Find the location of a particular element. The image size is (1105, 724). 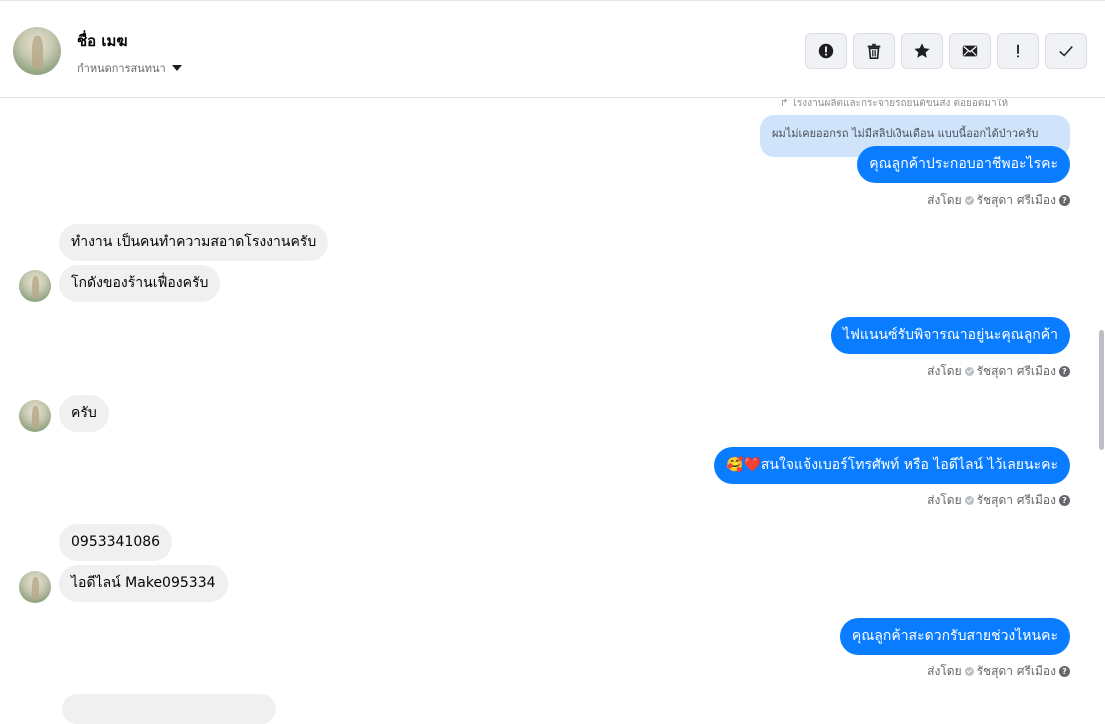

conversation-header: ชื่อ เมฆ กำหนดการสนทนา is located at coordinates (552, 49).